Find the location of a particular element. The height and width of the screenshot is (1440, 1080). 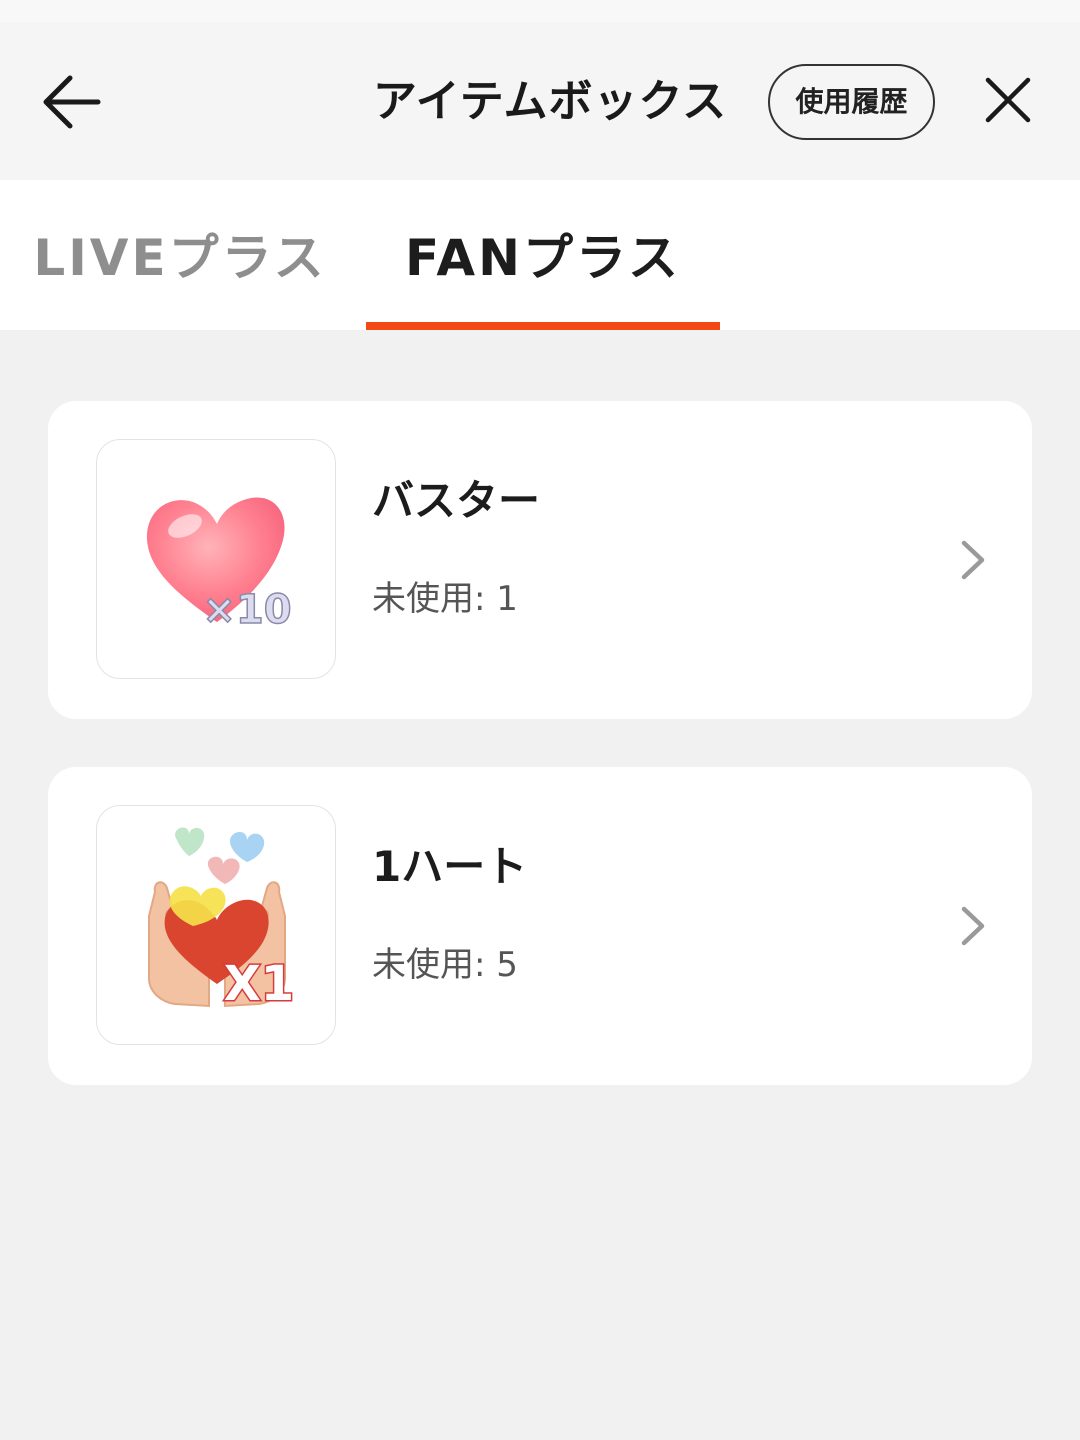

pink-heart-icon: ×10 is located at coordinates (219, 565).